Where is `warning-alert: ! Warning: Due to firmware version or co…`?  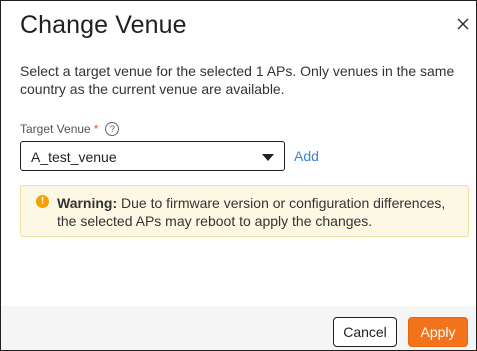 warning-alert: ! Warning: Due to firmware version or co… is located at coordinates (244, 211).